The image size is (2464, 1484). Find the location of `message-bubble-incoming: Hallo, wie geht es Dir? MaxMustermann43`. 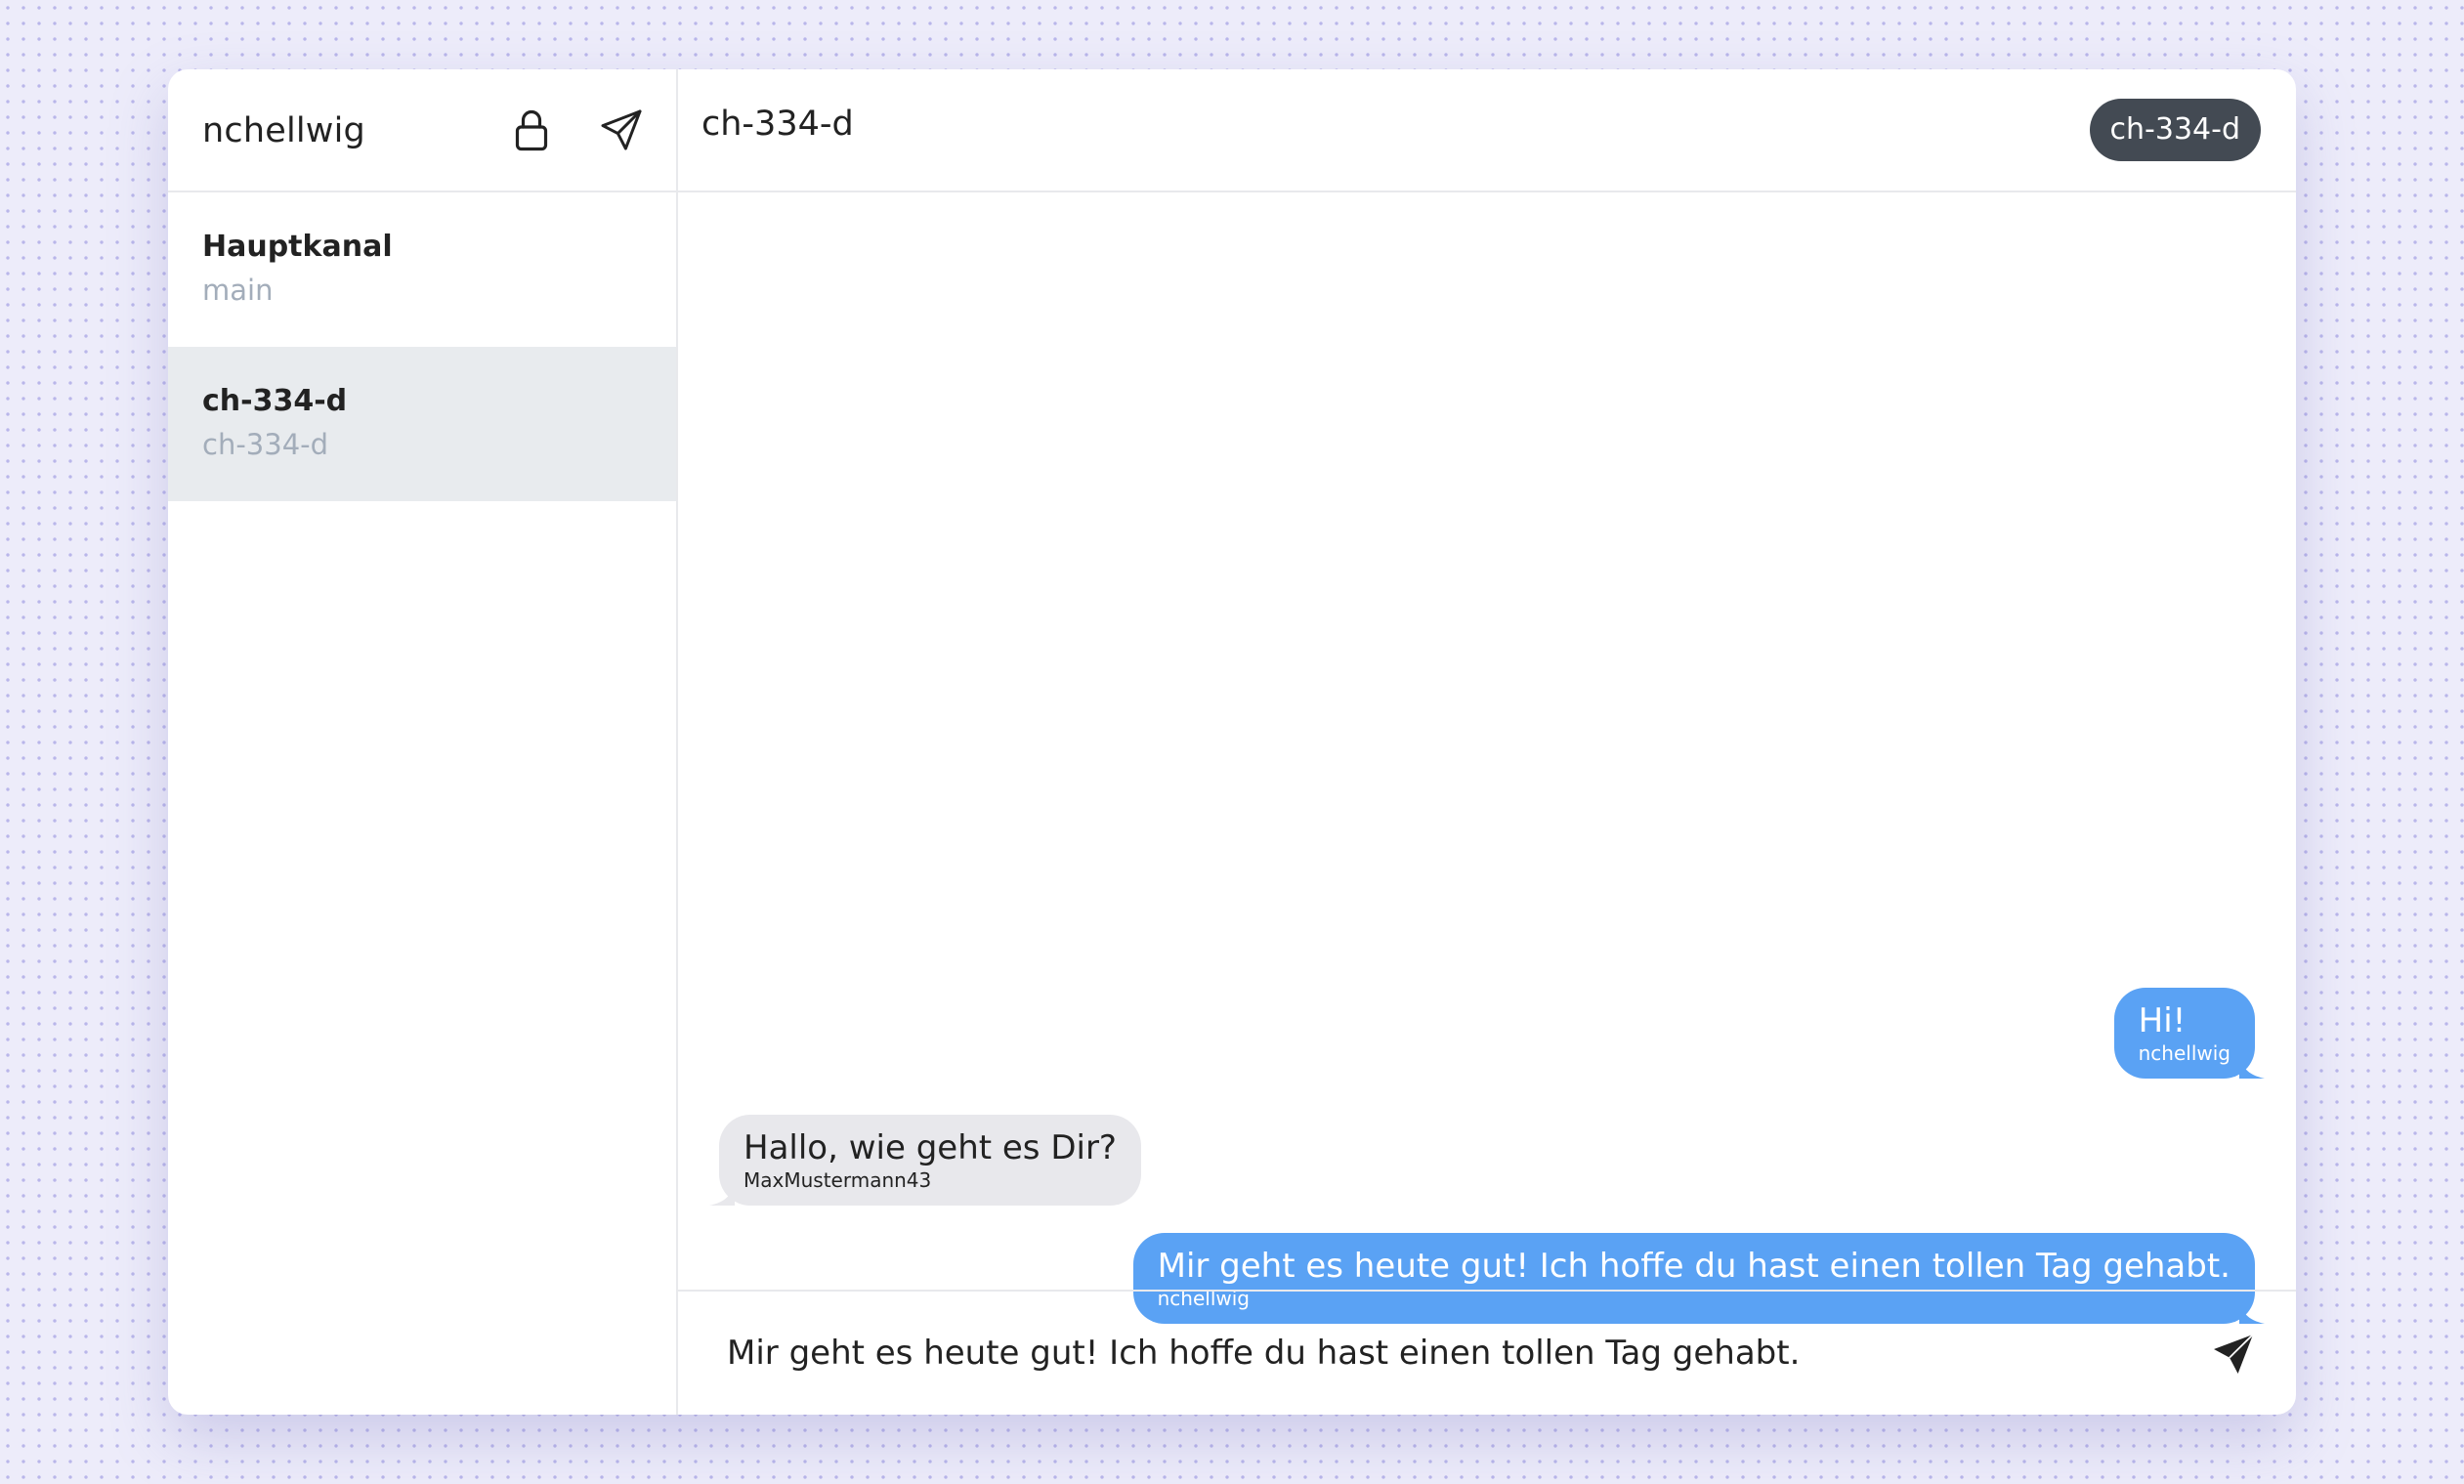

message-bubble-incoming: Hallo, wie geht es Dir? MaxMustermann43 is located at coordinates (925, 1160).